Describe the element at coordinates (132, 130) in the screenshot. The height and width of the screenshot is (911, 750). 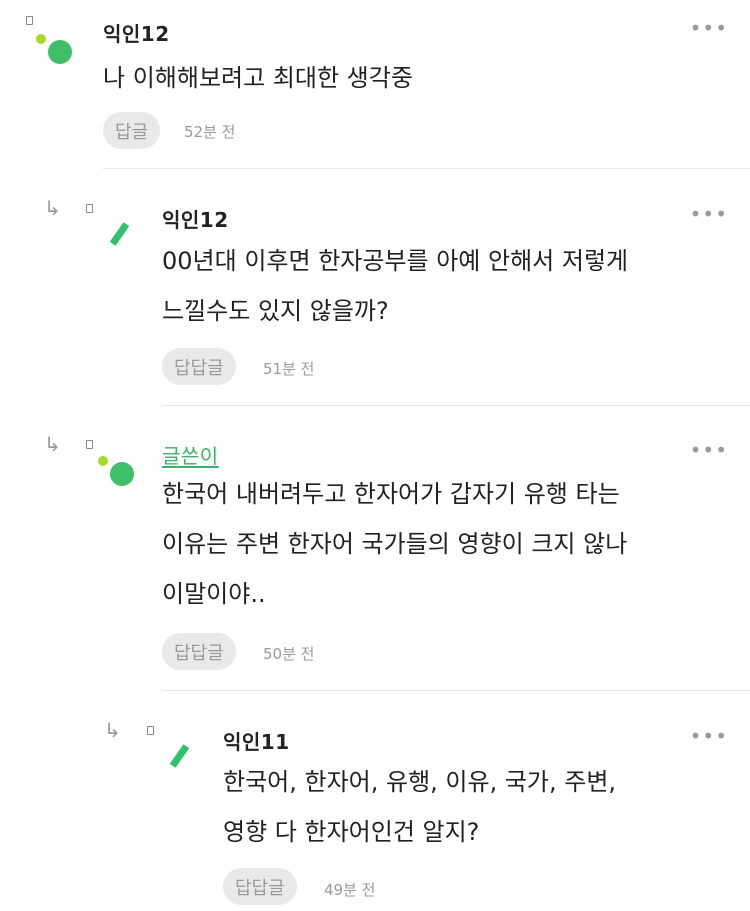
I see `reply-button: 답글` at that location.